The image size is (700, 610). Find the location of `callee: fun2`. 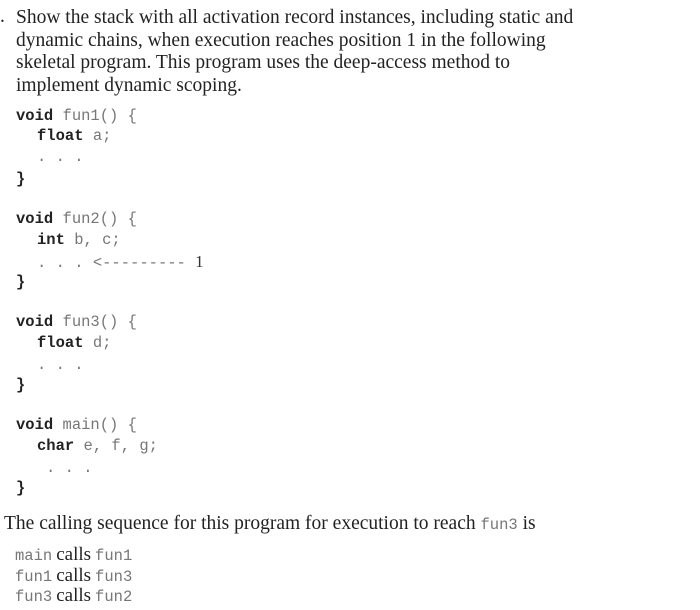

callee: fun2 is located at coordinates (114, 597).